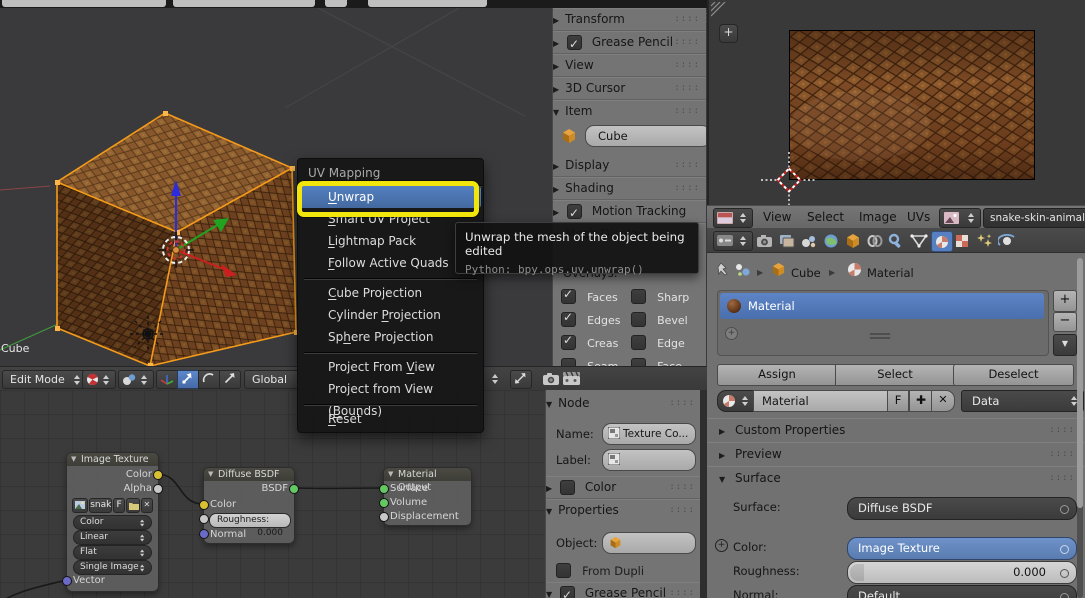 The image size is (1085, 598). What do you see at coordinates (44, 379) in the screenshot?
I see `mode-dropdown: Edit Mode` at bounding box center [44, 379].